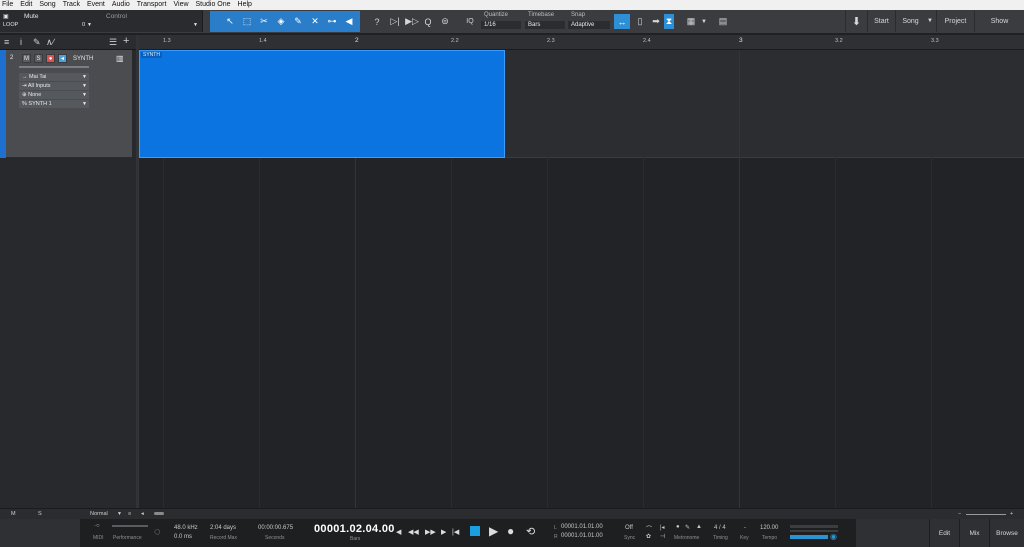  Describe the element at coordinates (662, 527) in the screenshot. I see `preroll-icon: |◂` at that location.